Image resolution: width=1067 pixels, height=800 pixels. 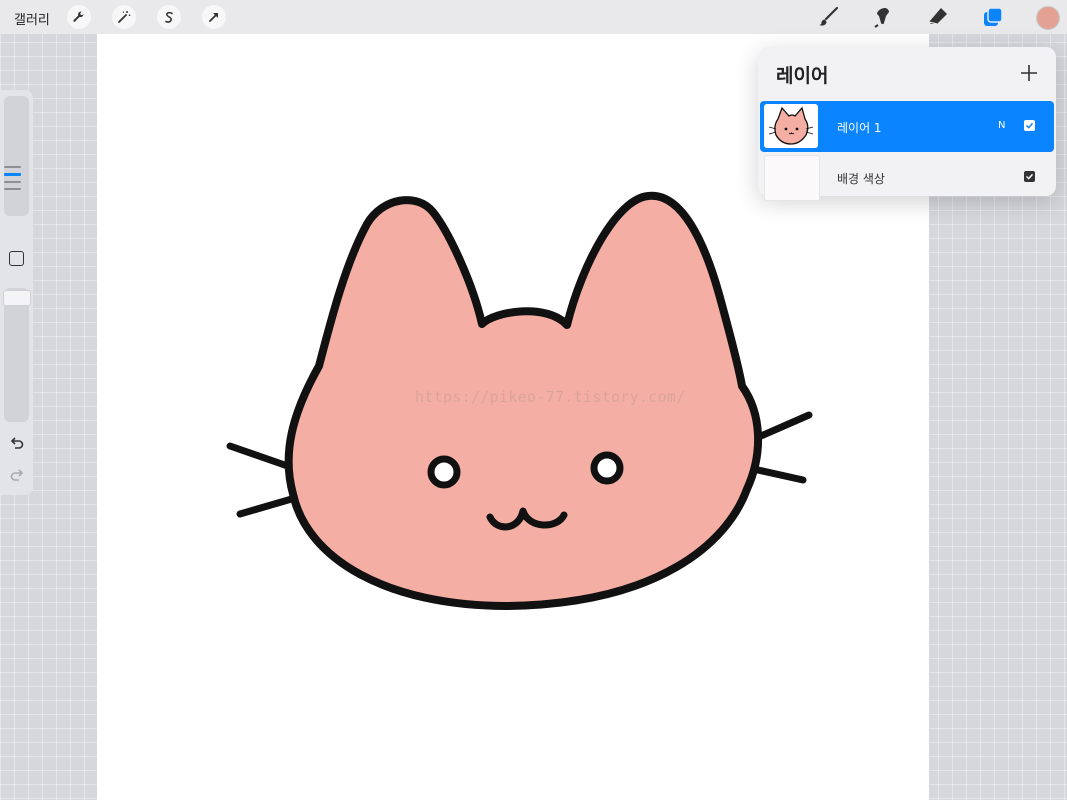 I want to click on left-sidebar, so click(x=16, y=292).